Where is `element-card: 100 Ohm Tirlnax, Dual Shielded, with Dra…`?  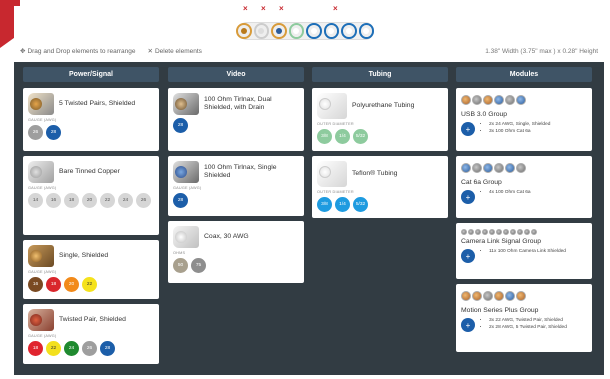
element-card: 100 Ohm Tirlnax, Dual Shielded, with Dra… is located at coordinates (236, 119).